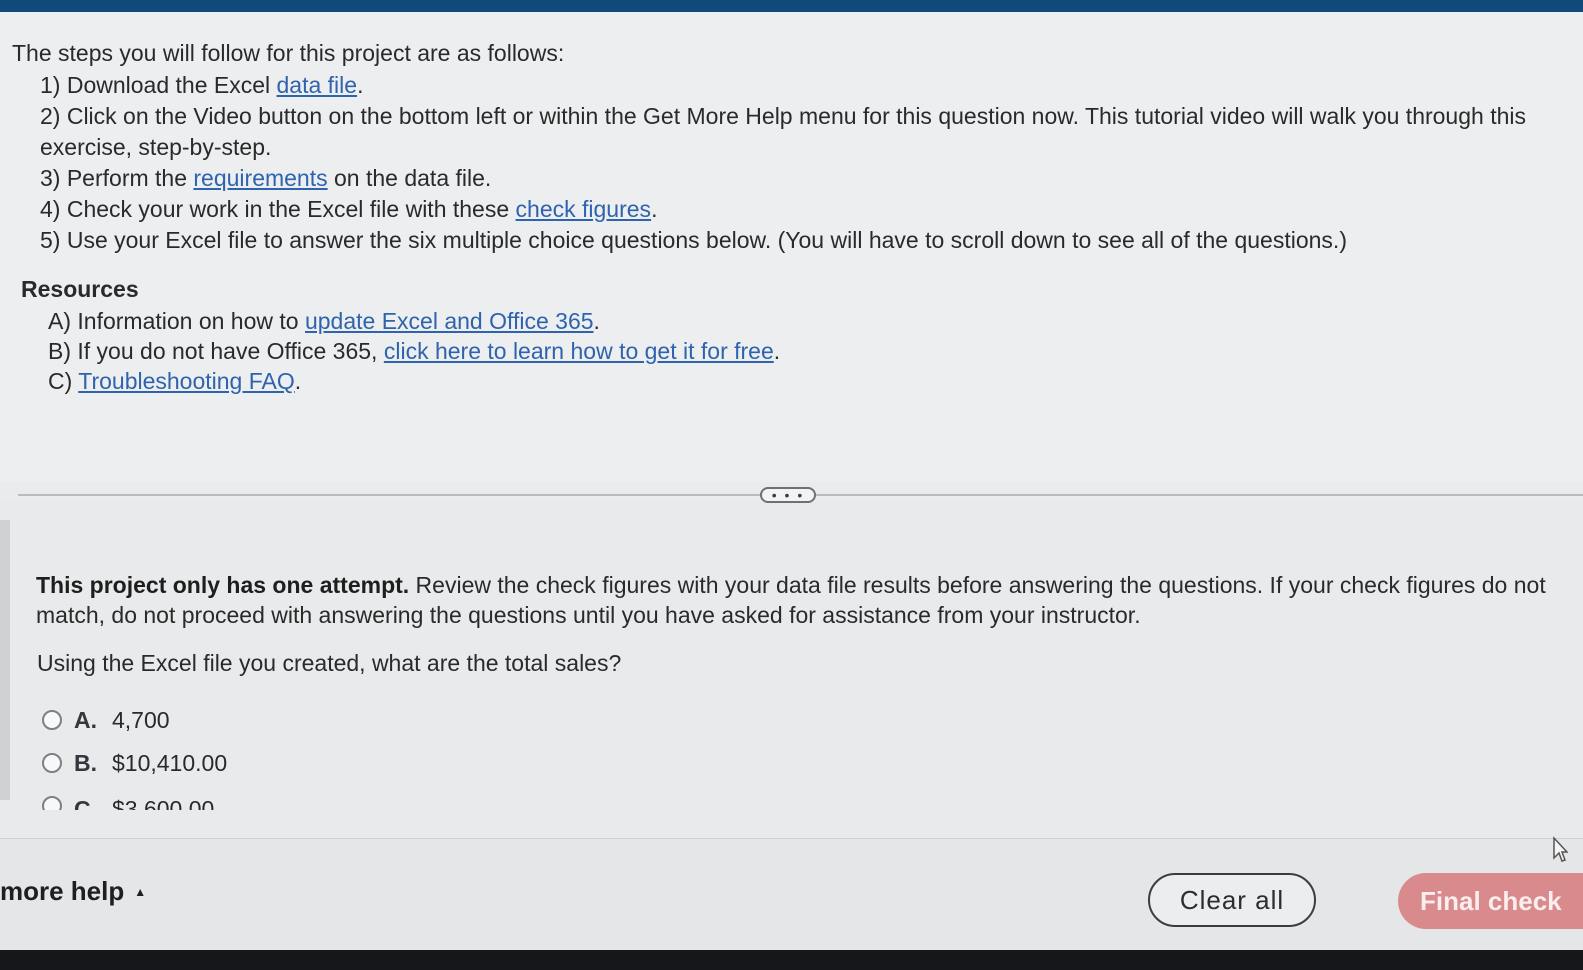 The image size is (1583, 970). What do you see at coordinates (805, 85) in the screenshot?
I see `step-1: 1) Download the Excel data file.` at bounding box center [805, 85].